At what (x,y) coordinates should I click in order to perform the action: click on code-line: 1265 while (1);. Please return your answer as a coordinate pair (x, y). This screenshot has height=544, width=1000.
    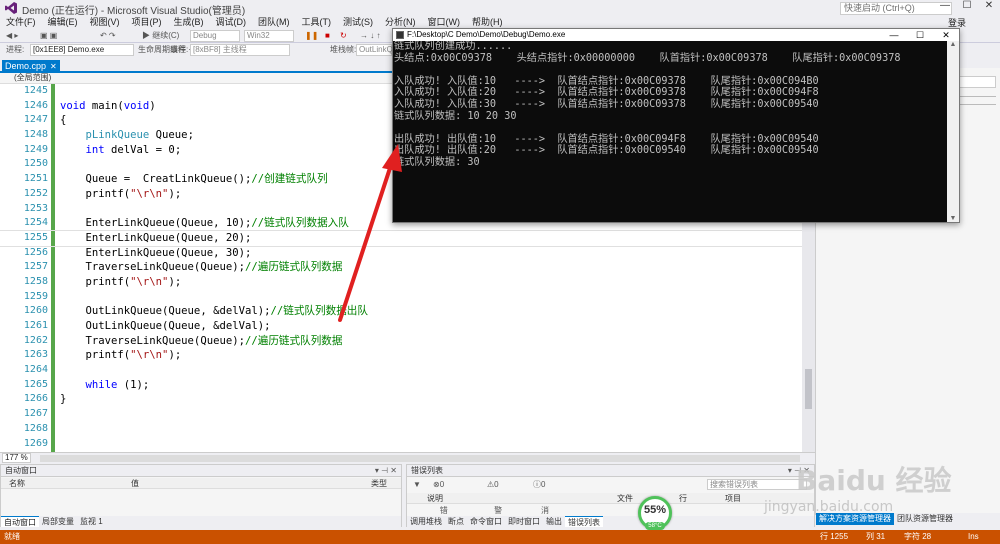
    Looking at the image, I should click on (407, 385).